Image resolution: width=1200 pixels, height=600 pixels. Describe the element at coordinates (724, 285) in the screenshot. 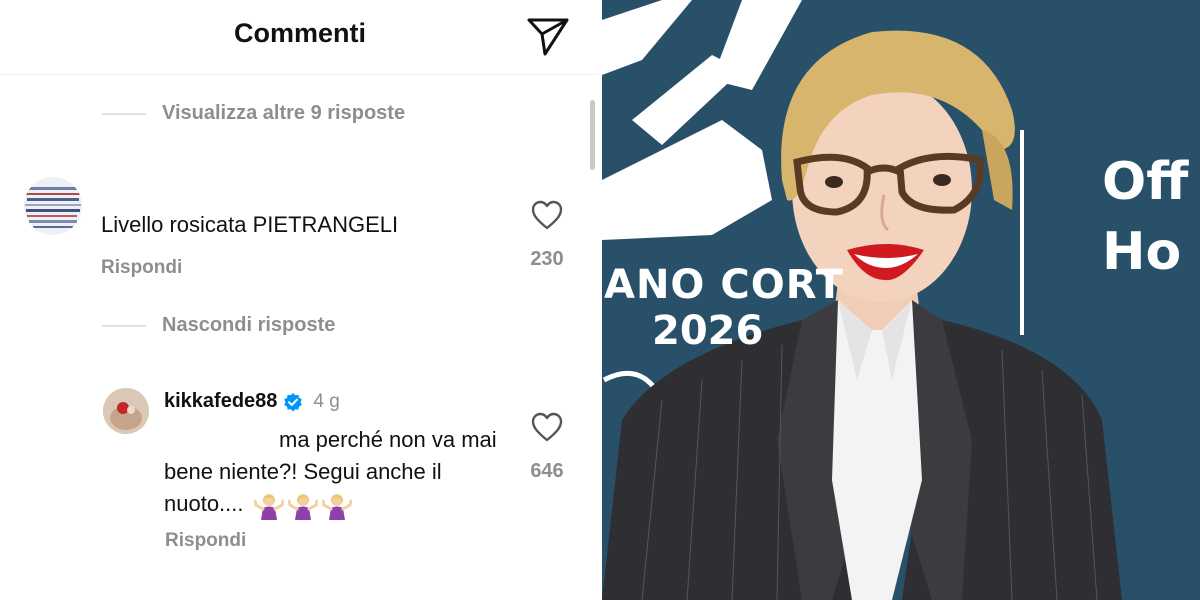

I see `backdrop-text: ANO CORT` at that location.